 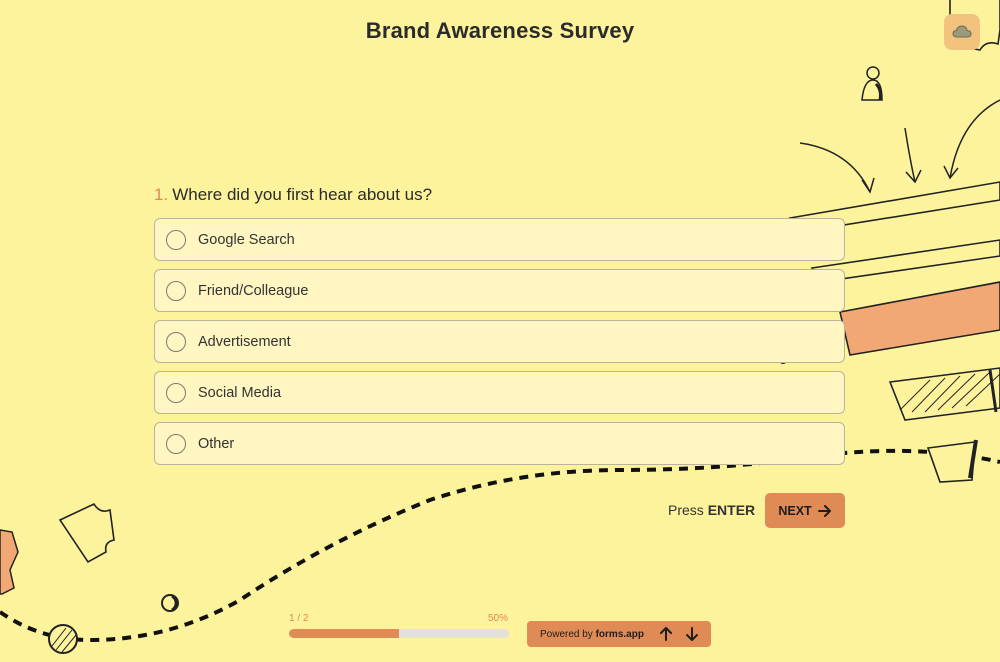 I want to click on press-key: ENTER, so click(x=731, y=510).